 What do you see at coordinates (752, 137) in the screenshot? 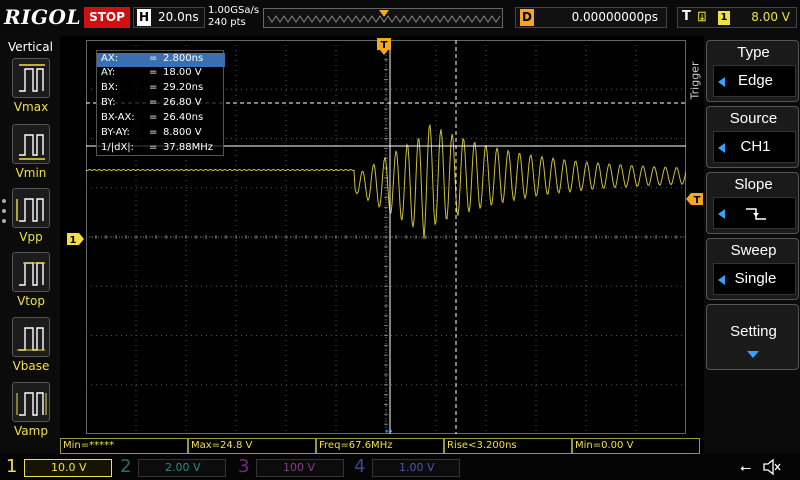
I see `trigger-source-button: Source CH1` at bounding box center [752, 137].